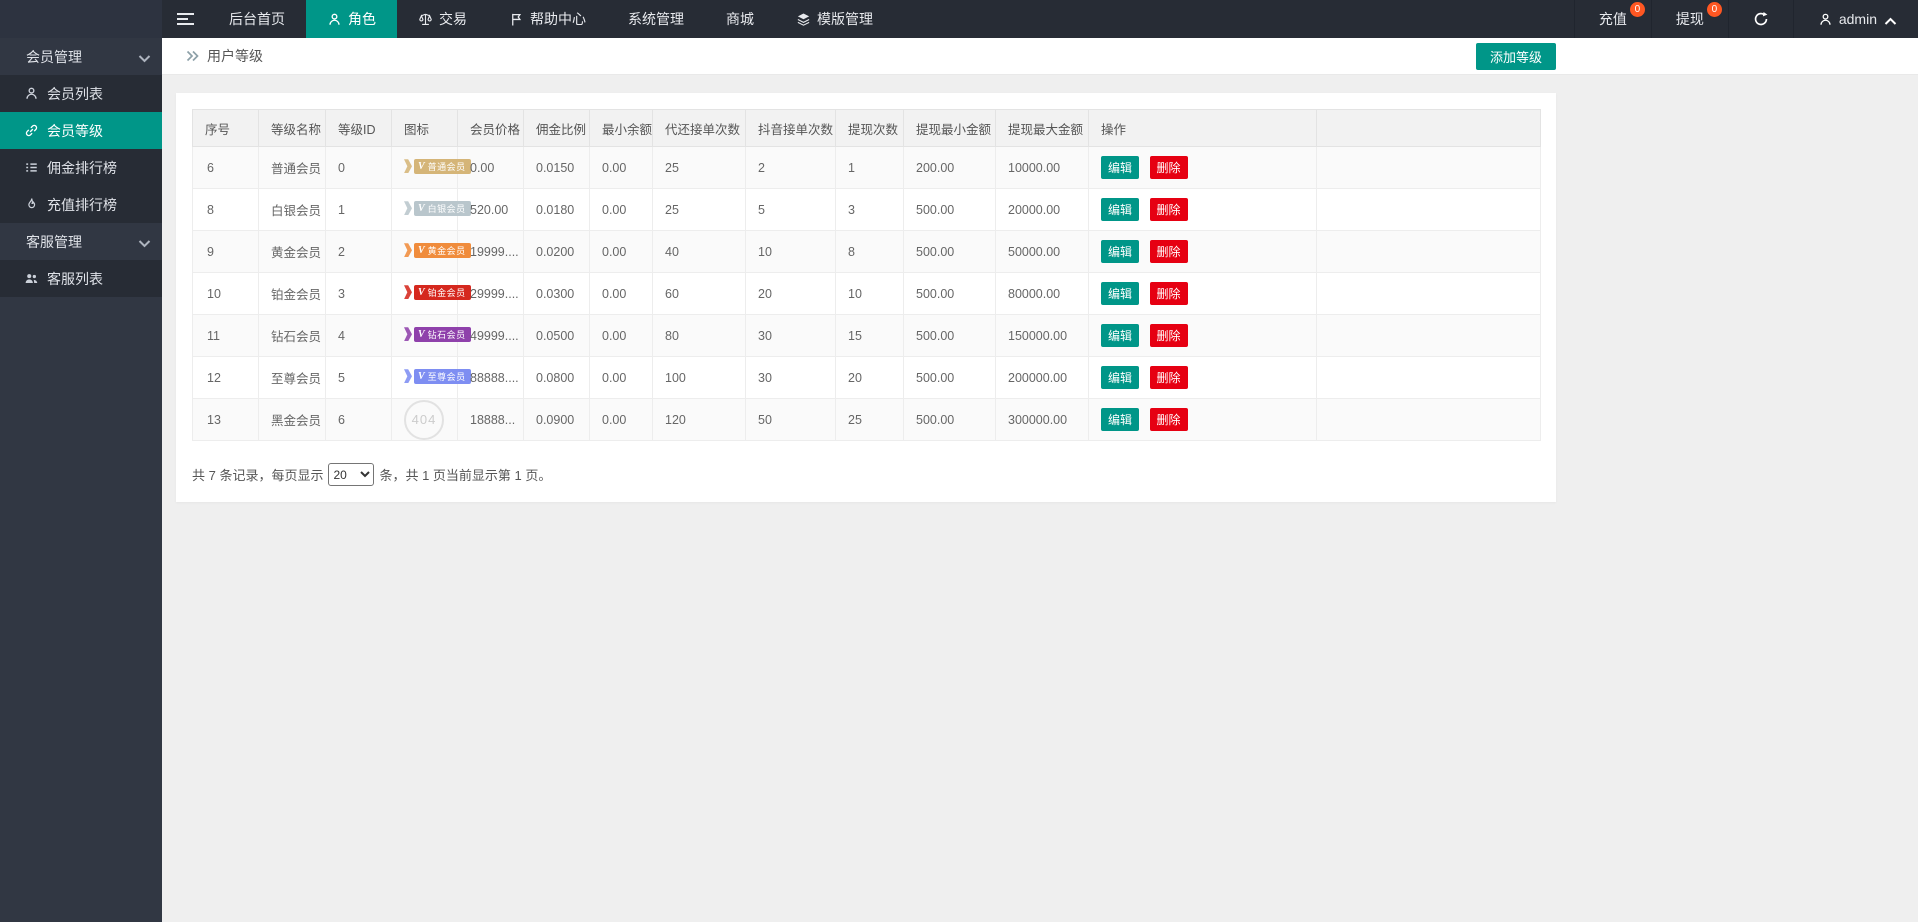 Image resolution: width=1918 pixels, height=922 pixels. Describe the element at coordinates (225, 209) in the screenshot. I see `cell-seq: 8` at that location.